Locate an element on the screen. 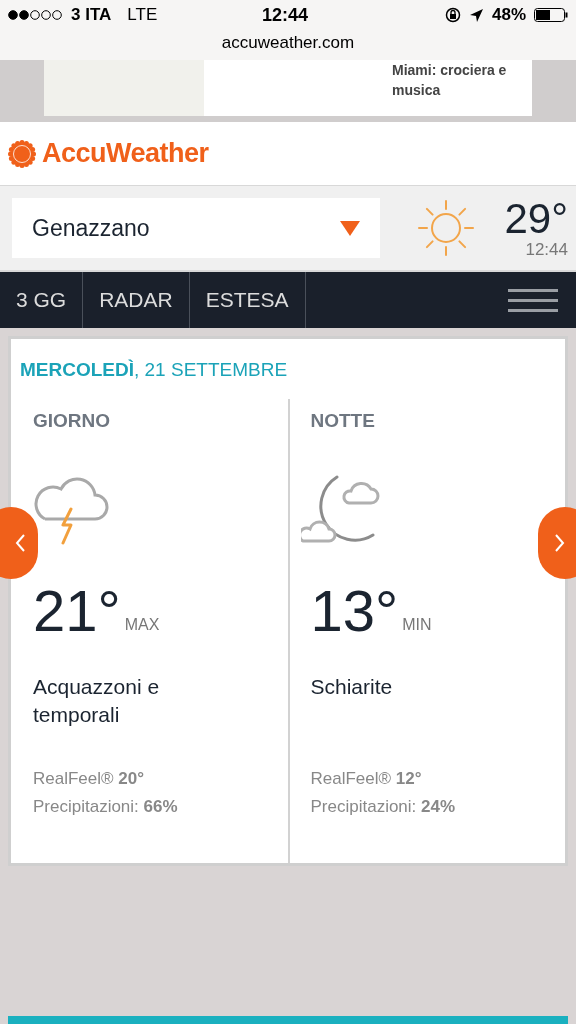 Image resolution: width=576 pixels, height=1024 pixels. forecast-date: MERCOLEDÌ, 21 SETTEMBRE is located at coordinates (154, 370).